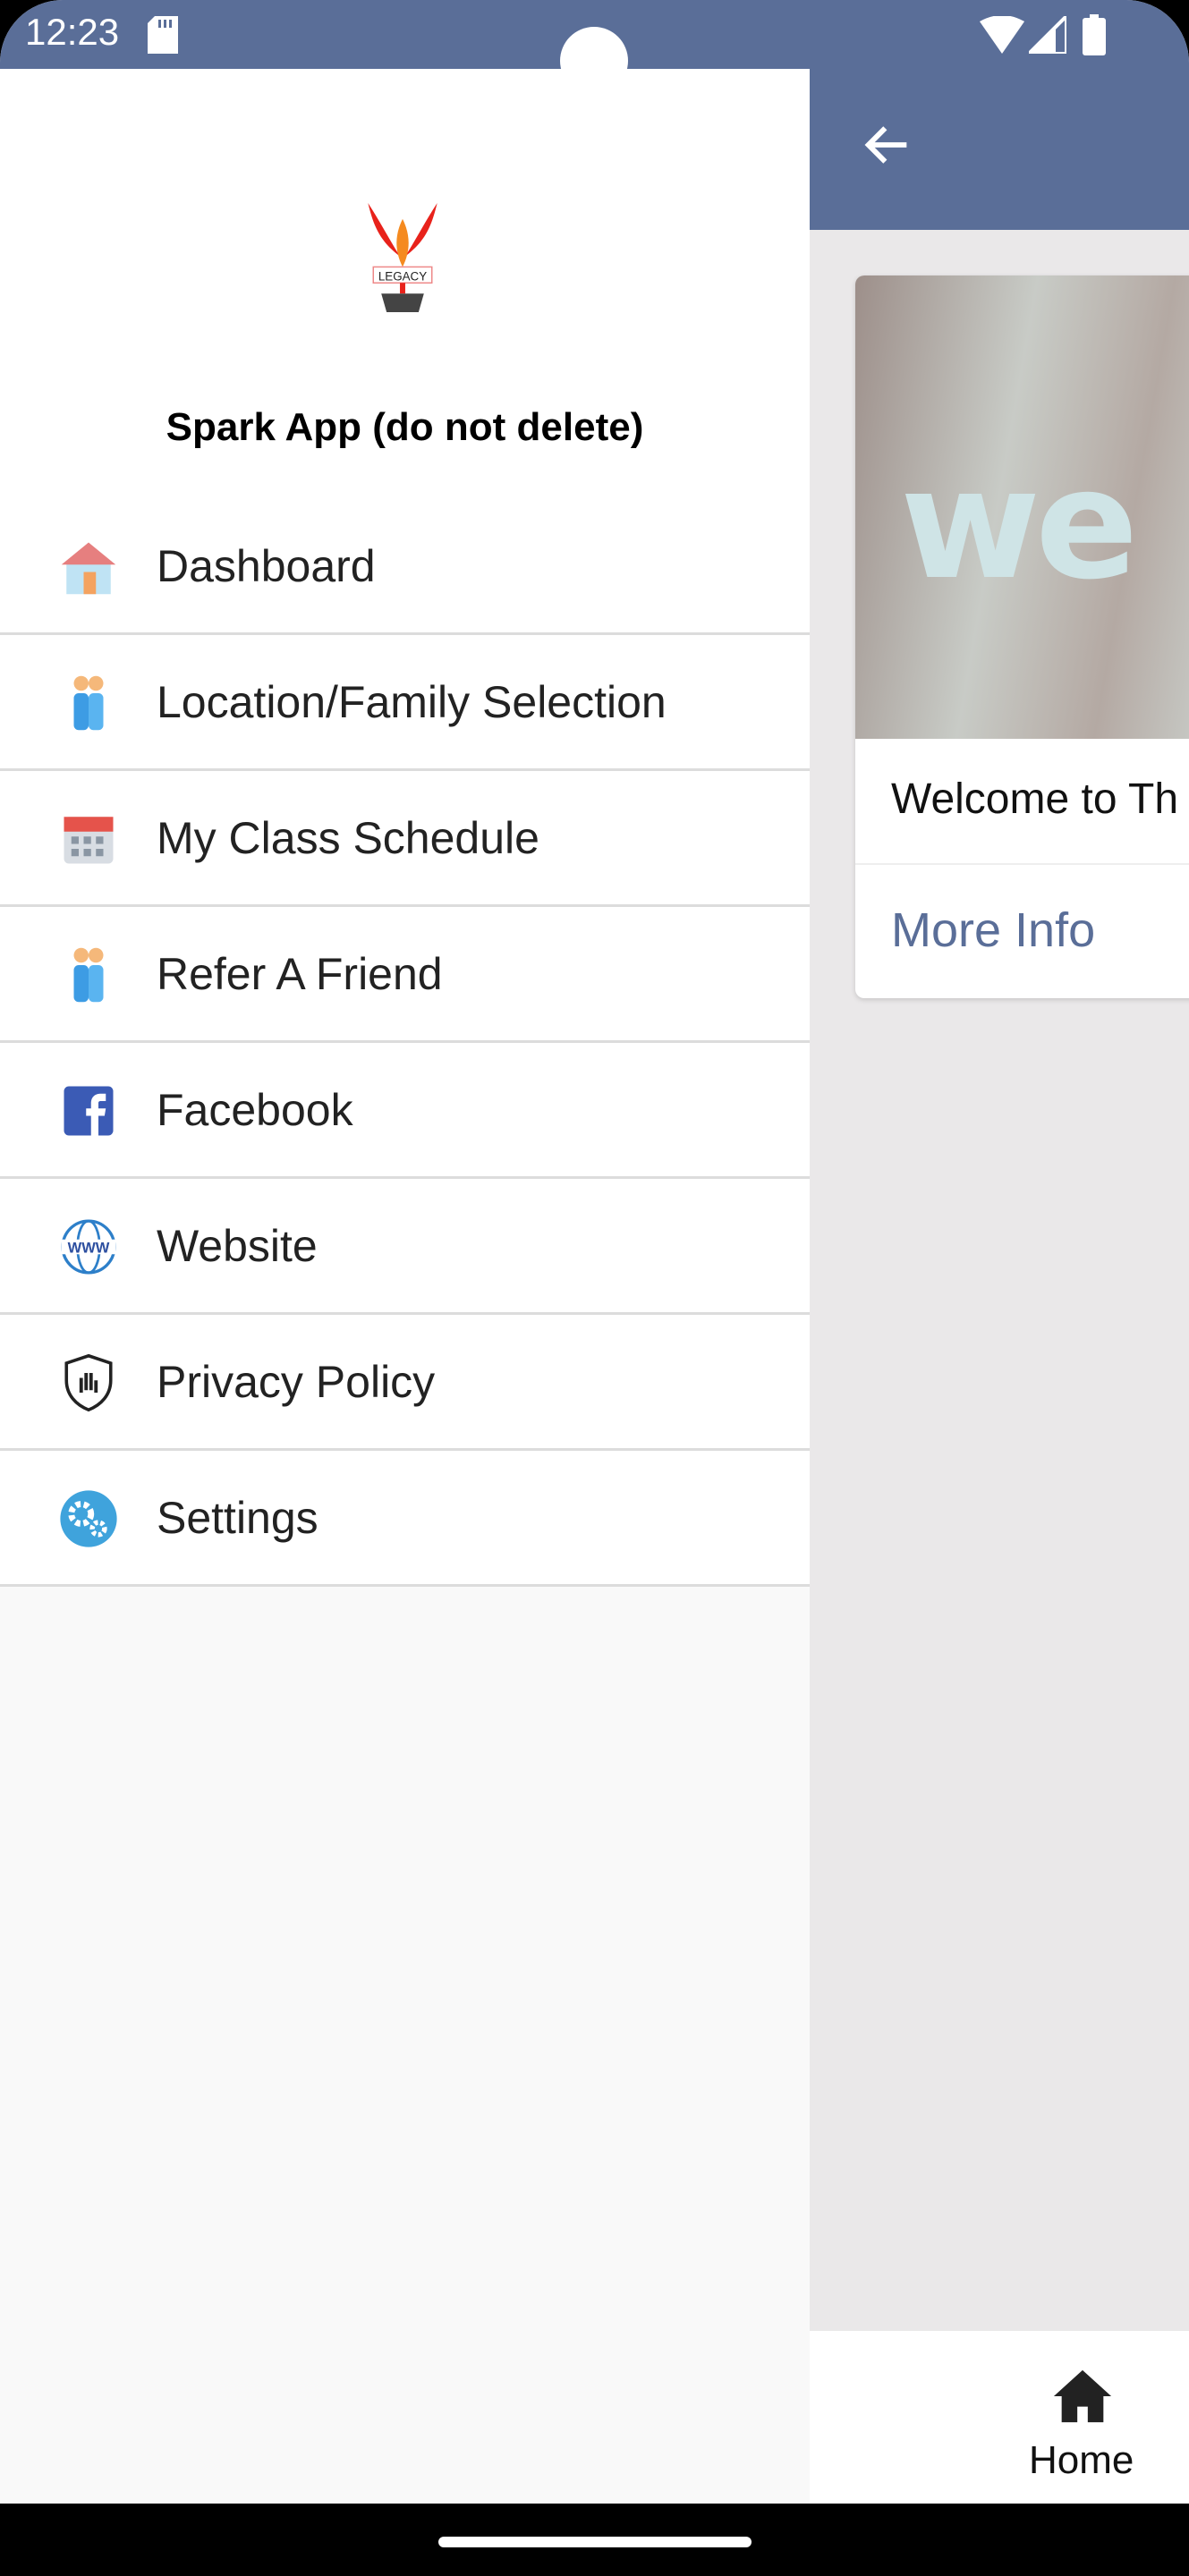 Image resolution: width=1189 pixels, height=2576 pixels. Describe the element at coordinates (405, 1247) in the screenshot. I see `menu-item-website: WWW Website` at that location.